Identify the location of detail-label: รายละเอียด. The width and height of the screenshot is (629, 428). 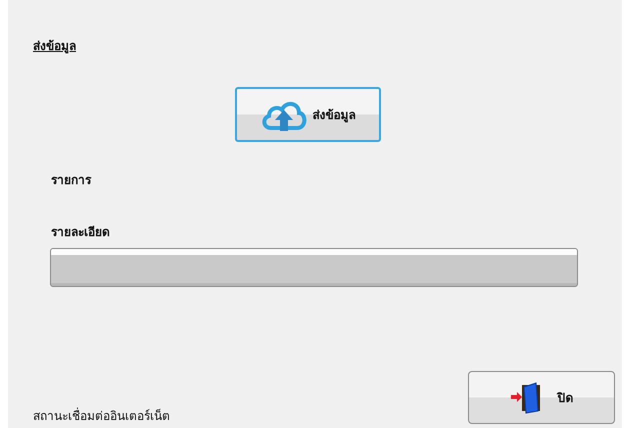
(80, 232).